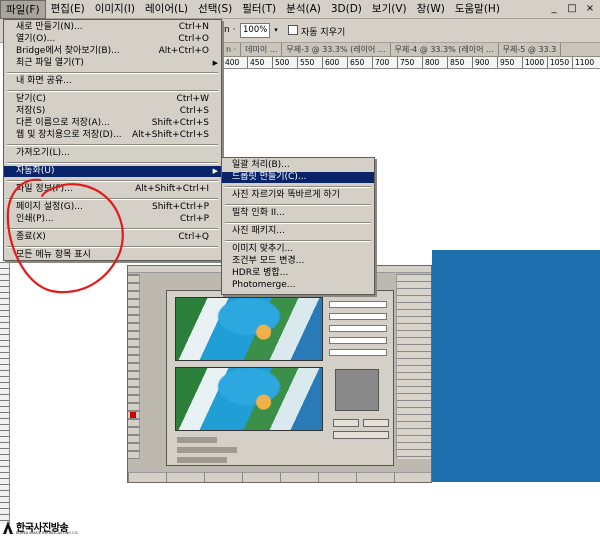 Image resolution: width=600 pixels, height=538 pixels. I want to click on ruler-tick-label: 1100, so click(584, 62).